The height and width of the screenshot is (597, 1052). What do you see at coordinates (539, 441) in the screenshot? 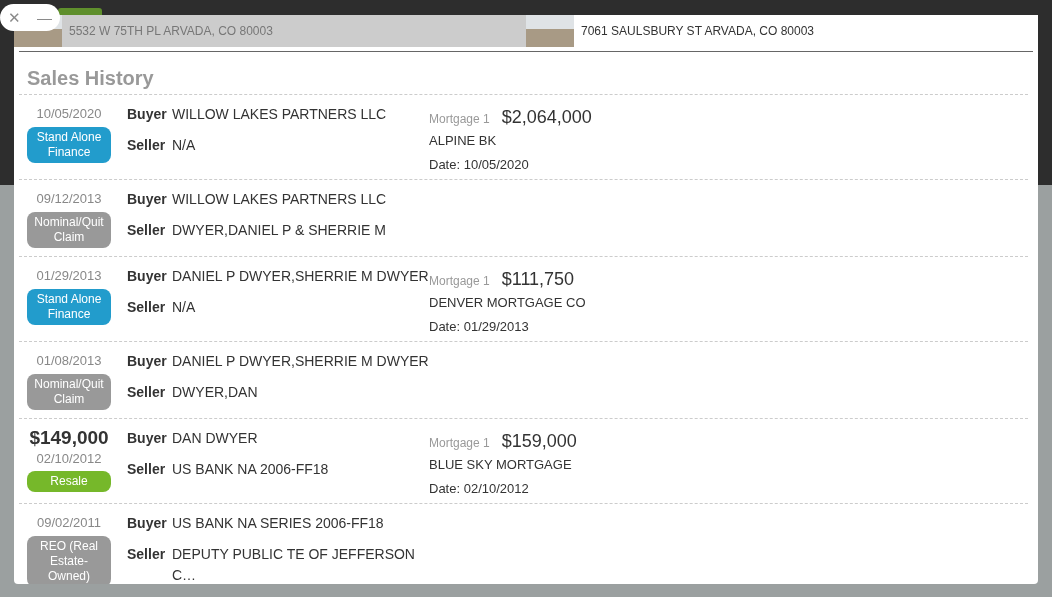
I see `mortgage-amount: $159,000` at bounding box center [539, 441].